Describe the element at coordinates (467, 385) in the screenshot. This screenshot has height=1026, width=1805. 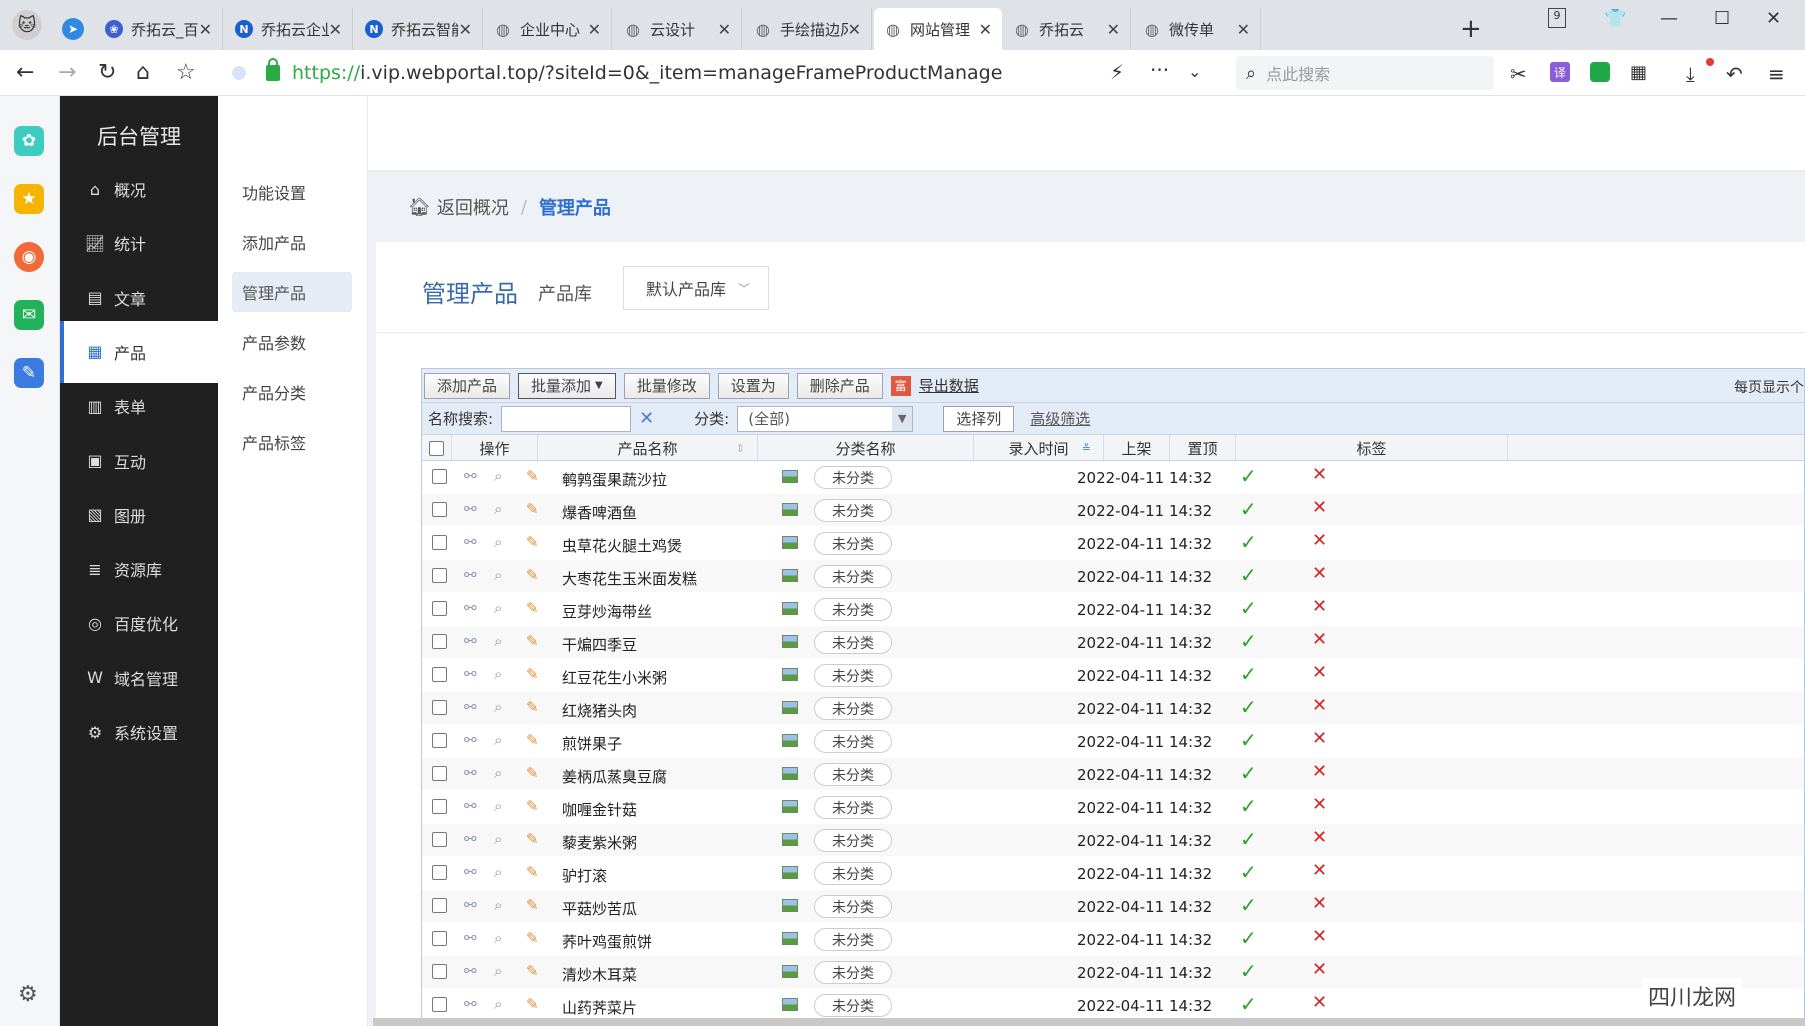
I see `add-product-button: 添加产品` at that location.